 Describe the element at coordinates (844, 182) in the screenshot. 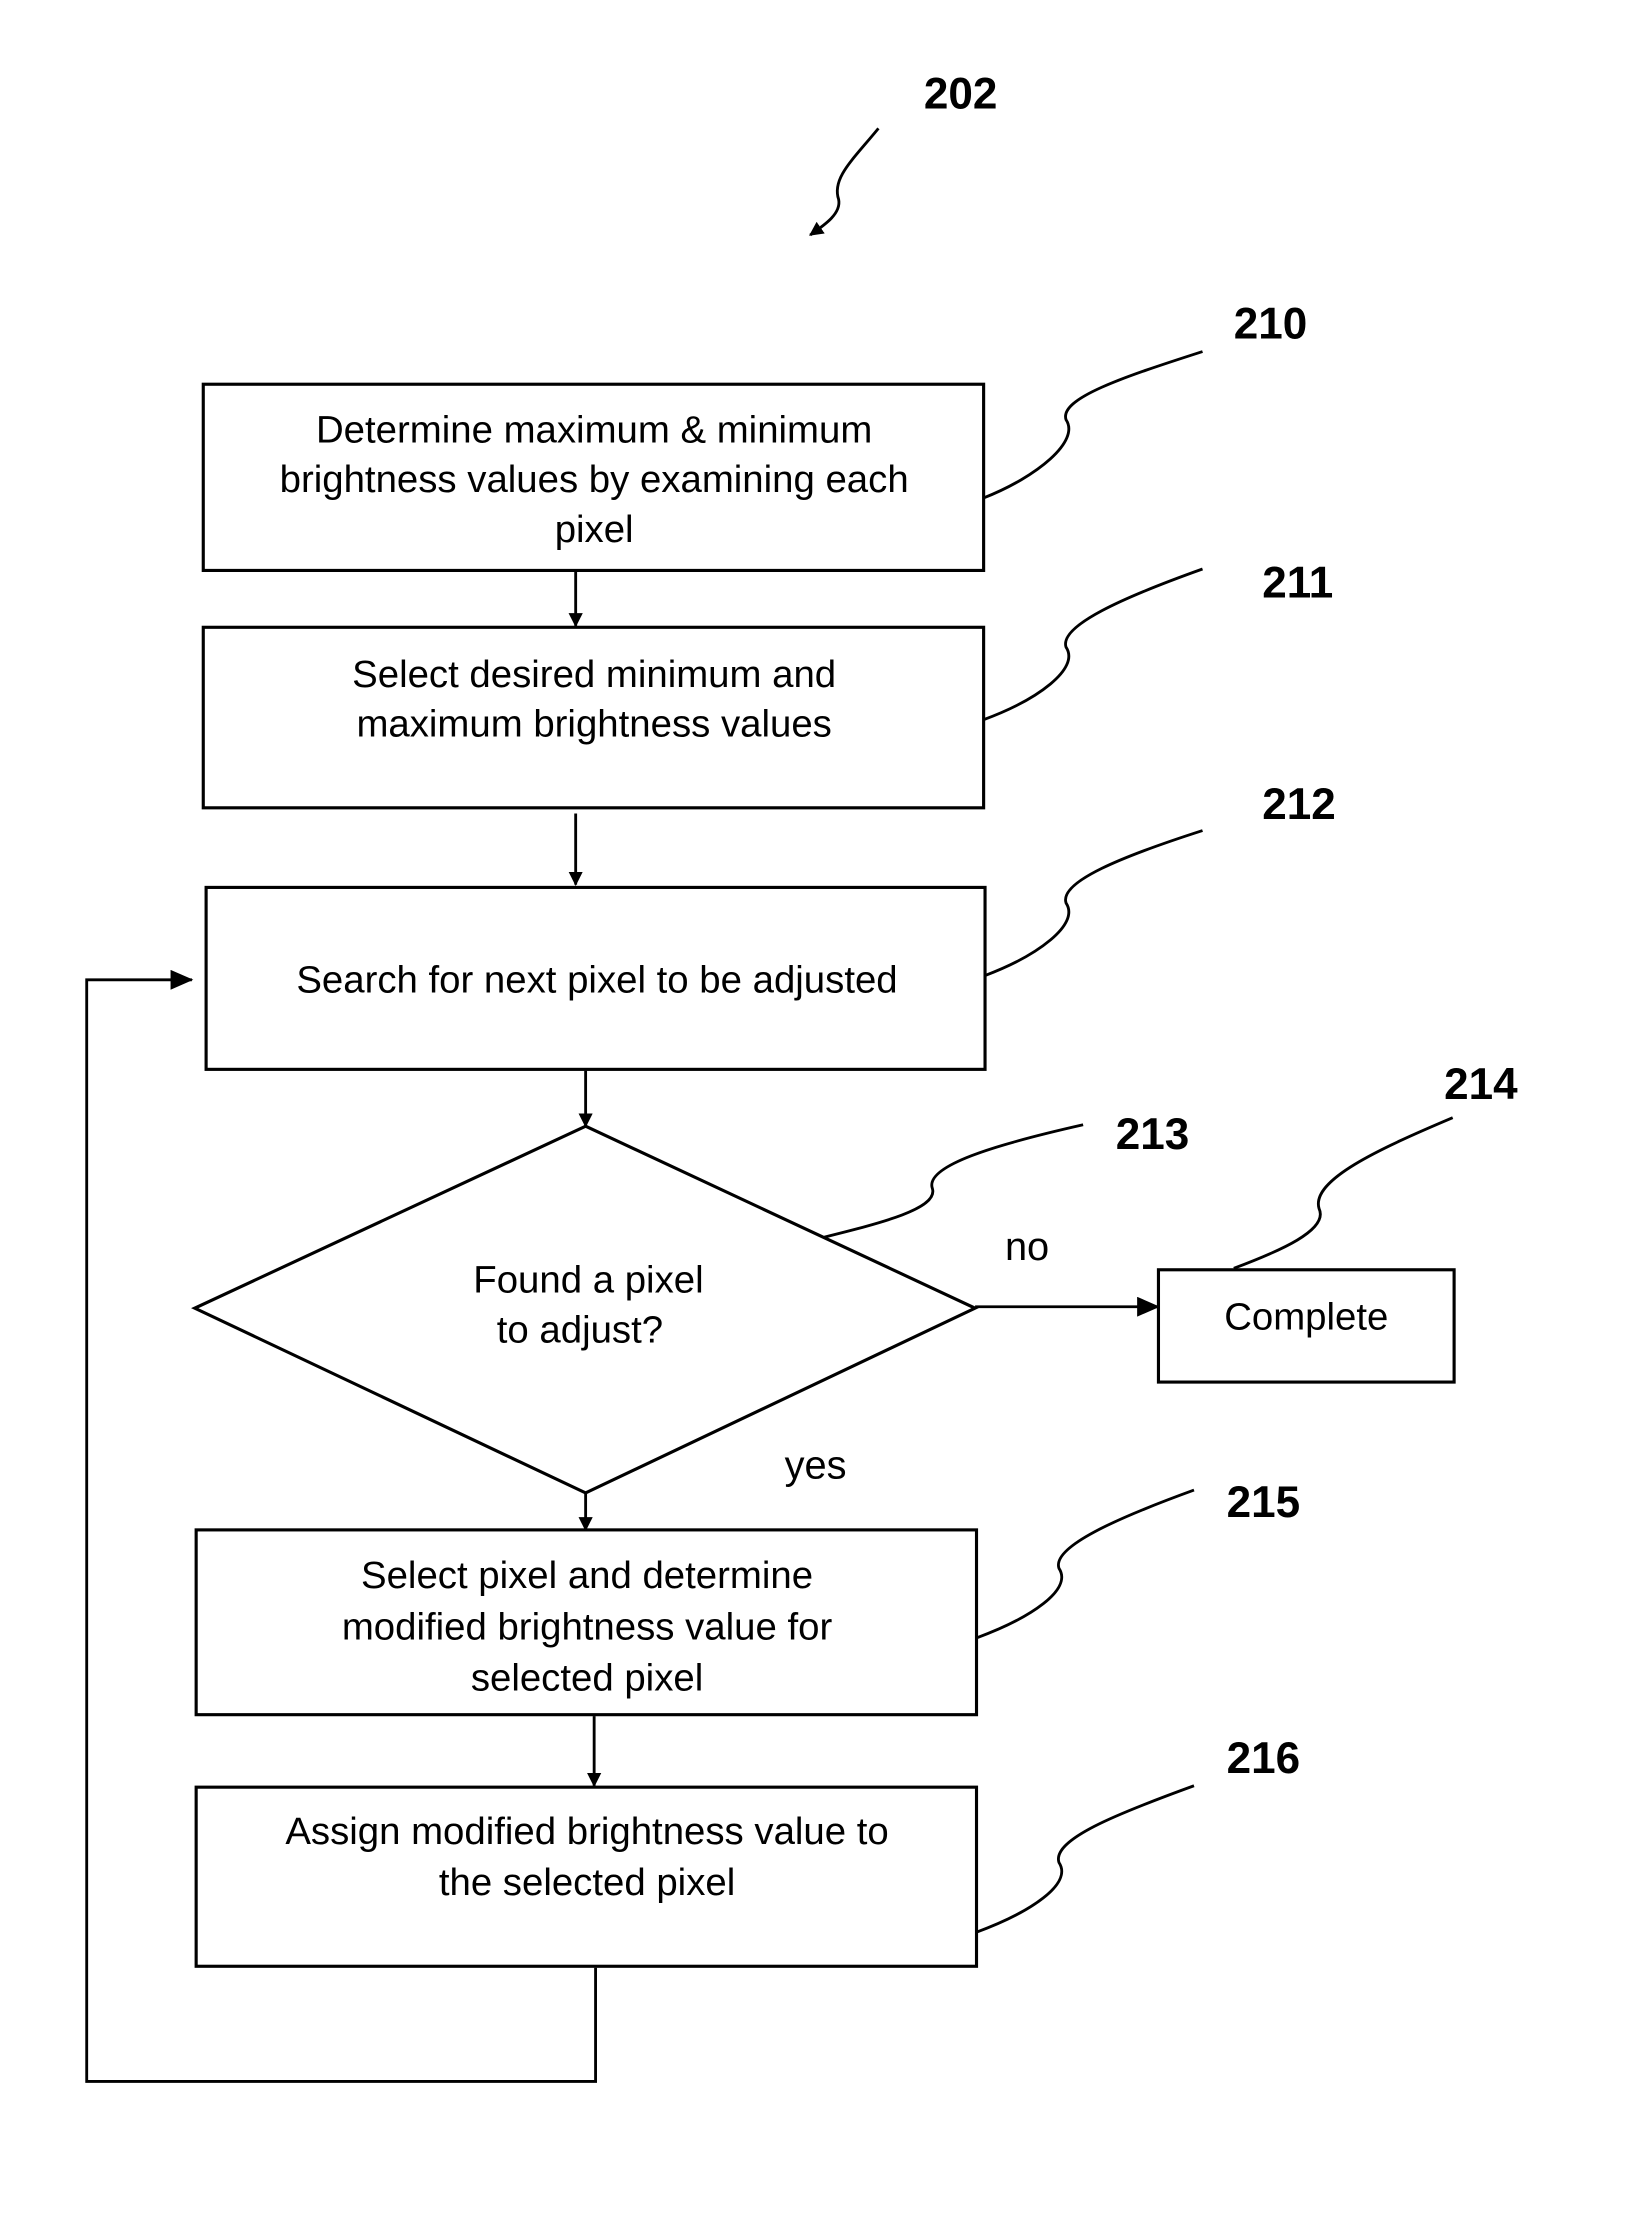

I see `figure-ref-arrow` at that location.